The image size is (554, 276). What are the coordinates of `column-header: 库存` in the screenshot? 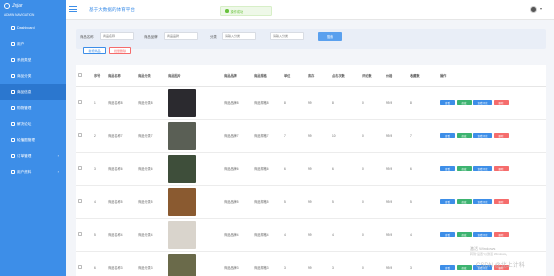 It's located at (318, 76).